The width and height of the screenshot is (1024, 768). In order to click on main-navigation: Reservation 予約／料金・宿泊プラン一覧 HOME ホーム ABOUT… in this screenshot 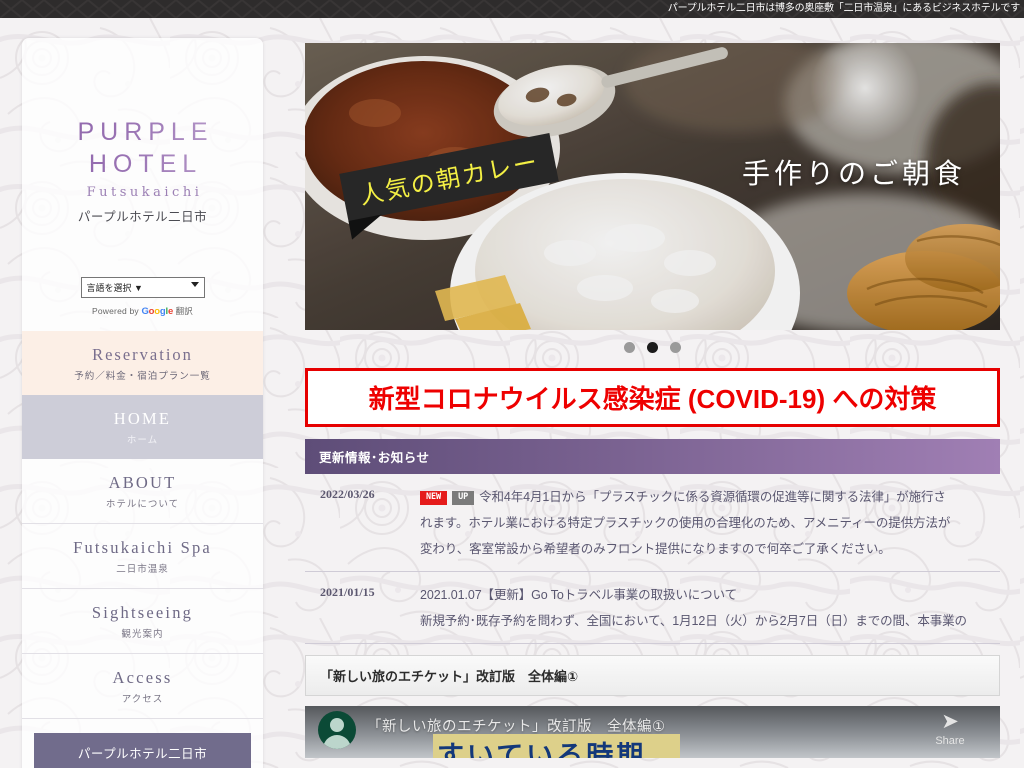, I will do `click(142, 525)`.